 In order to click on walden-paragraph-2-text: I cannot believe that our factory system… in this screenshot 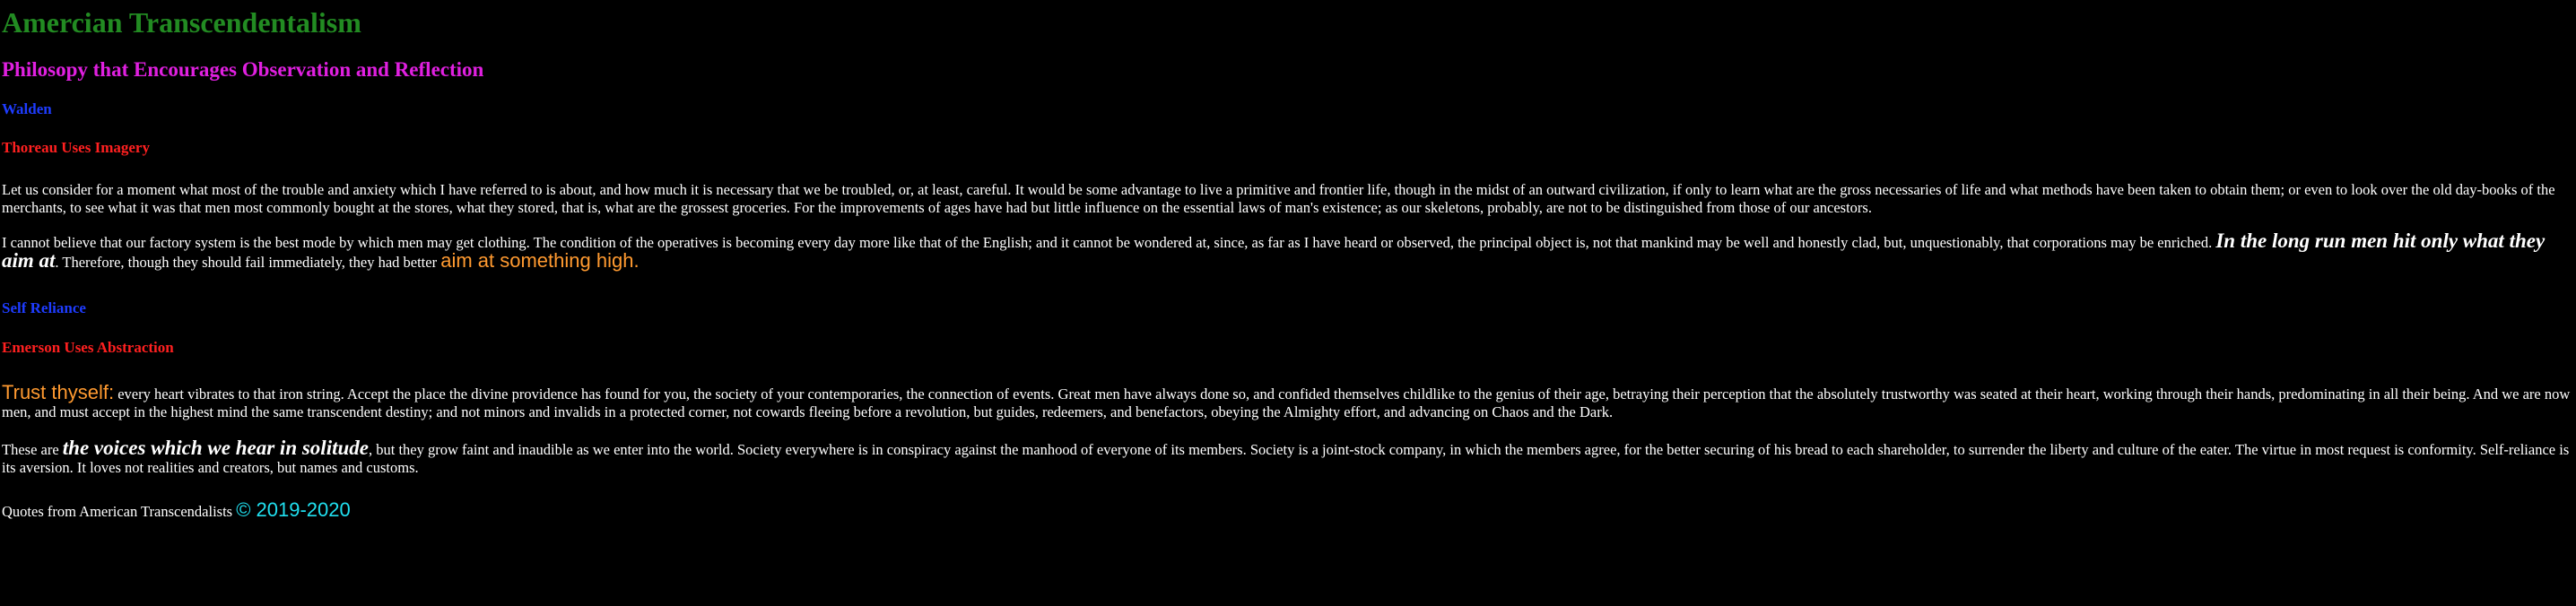, I will do `click(1109, 242)`.